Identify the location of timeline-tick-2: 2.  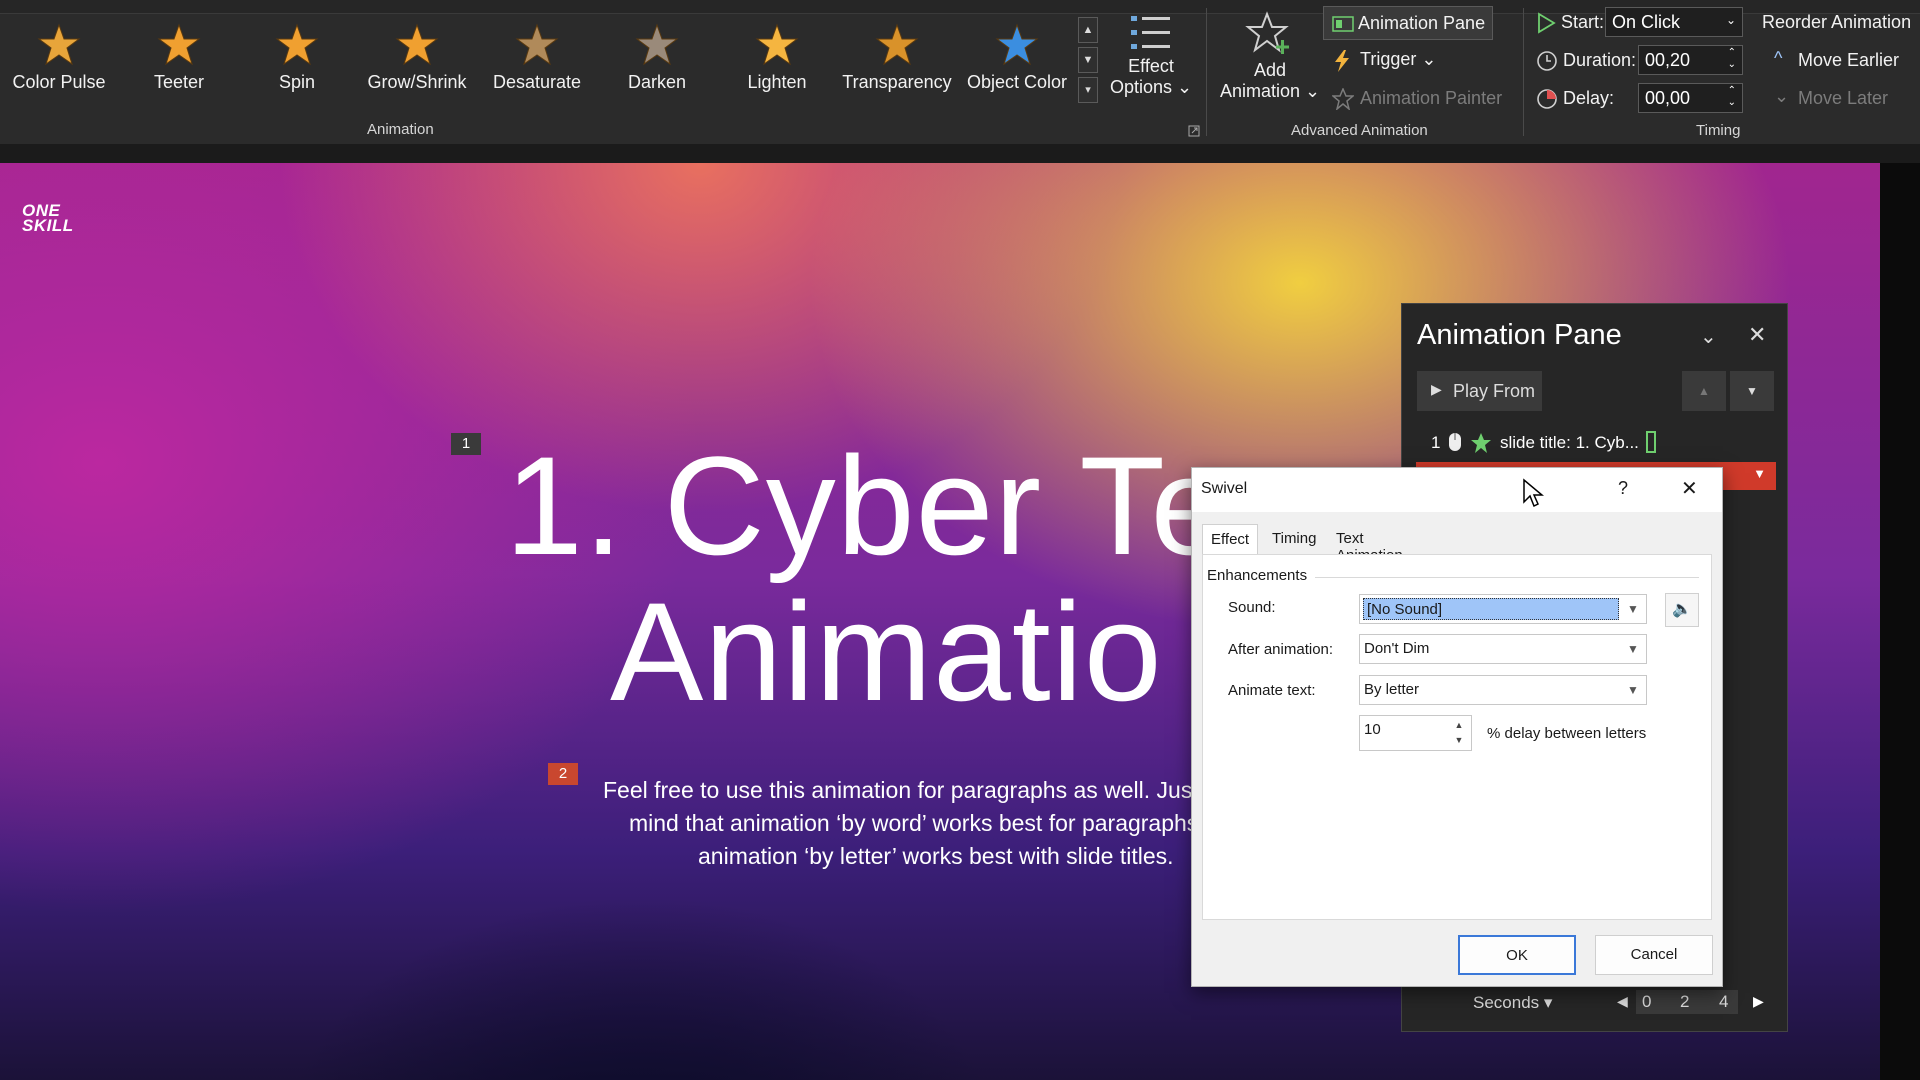
(1685, 1001).